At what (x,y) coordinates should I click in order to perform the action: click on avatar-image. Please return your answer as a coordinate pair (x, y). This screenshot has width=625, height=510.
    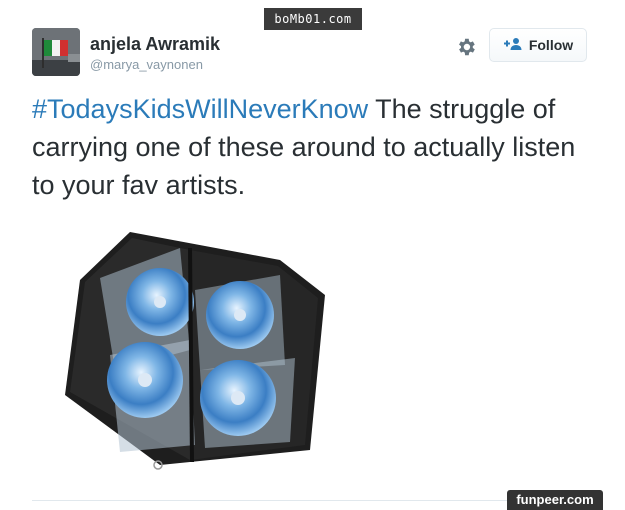
    Looking at the image, I should click on (56, 52).